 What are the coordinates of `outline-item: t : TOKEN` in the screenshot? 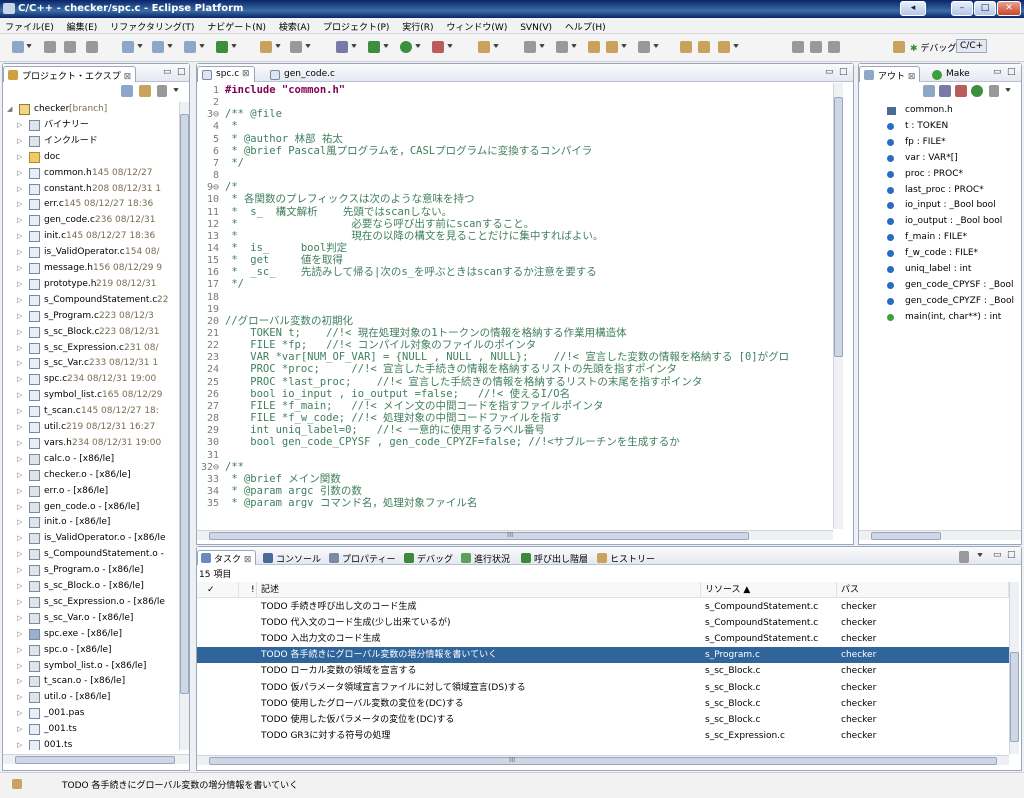 It's located at (940, 126).